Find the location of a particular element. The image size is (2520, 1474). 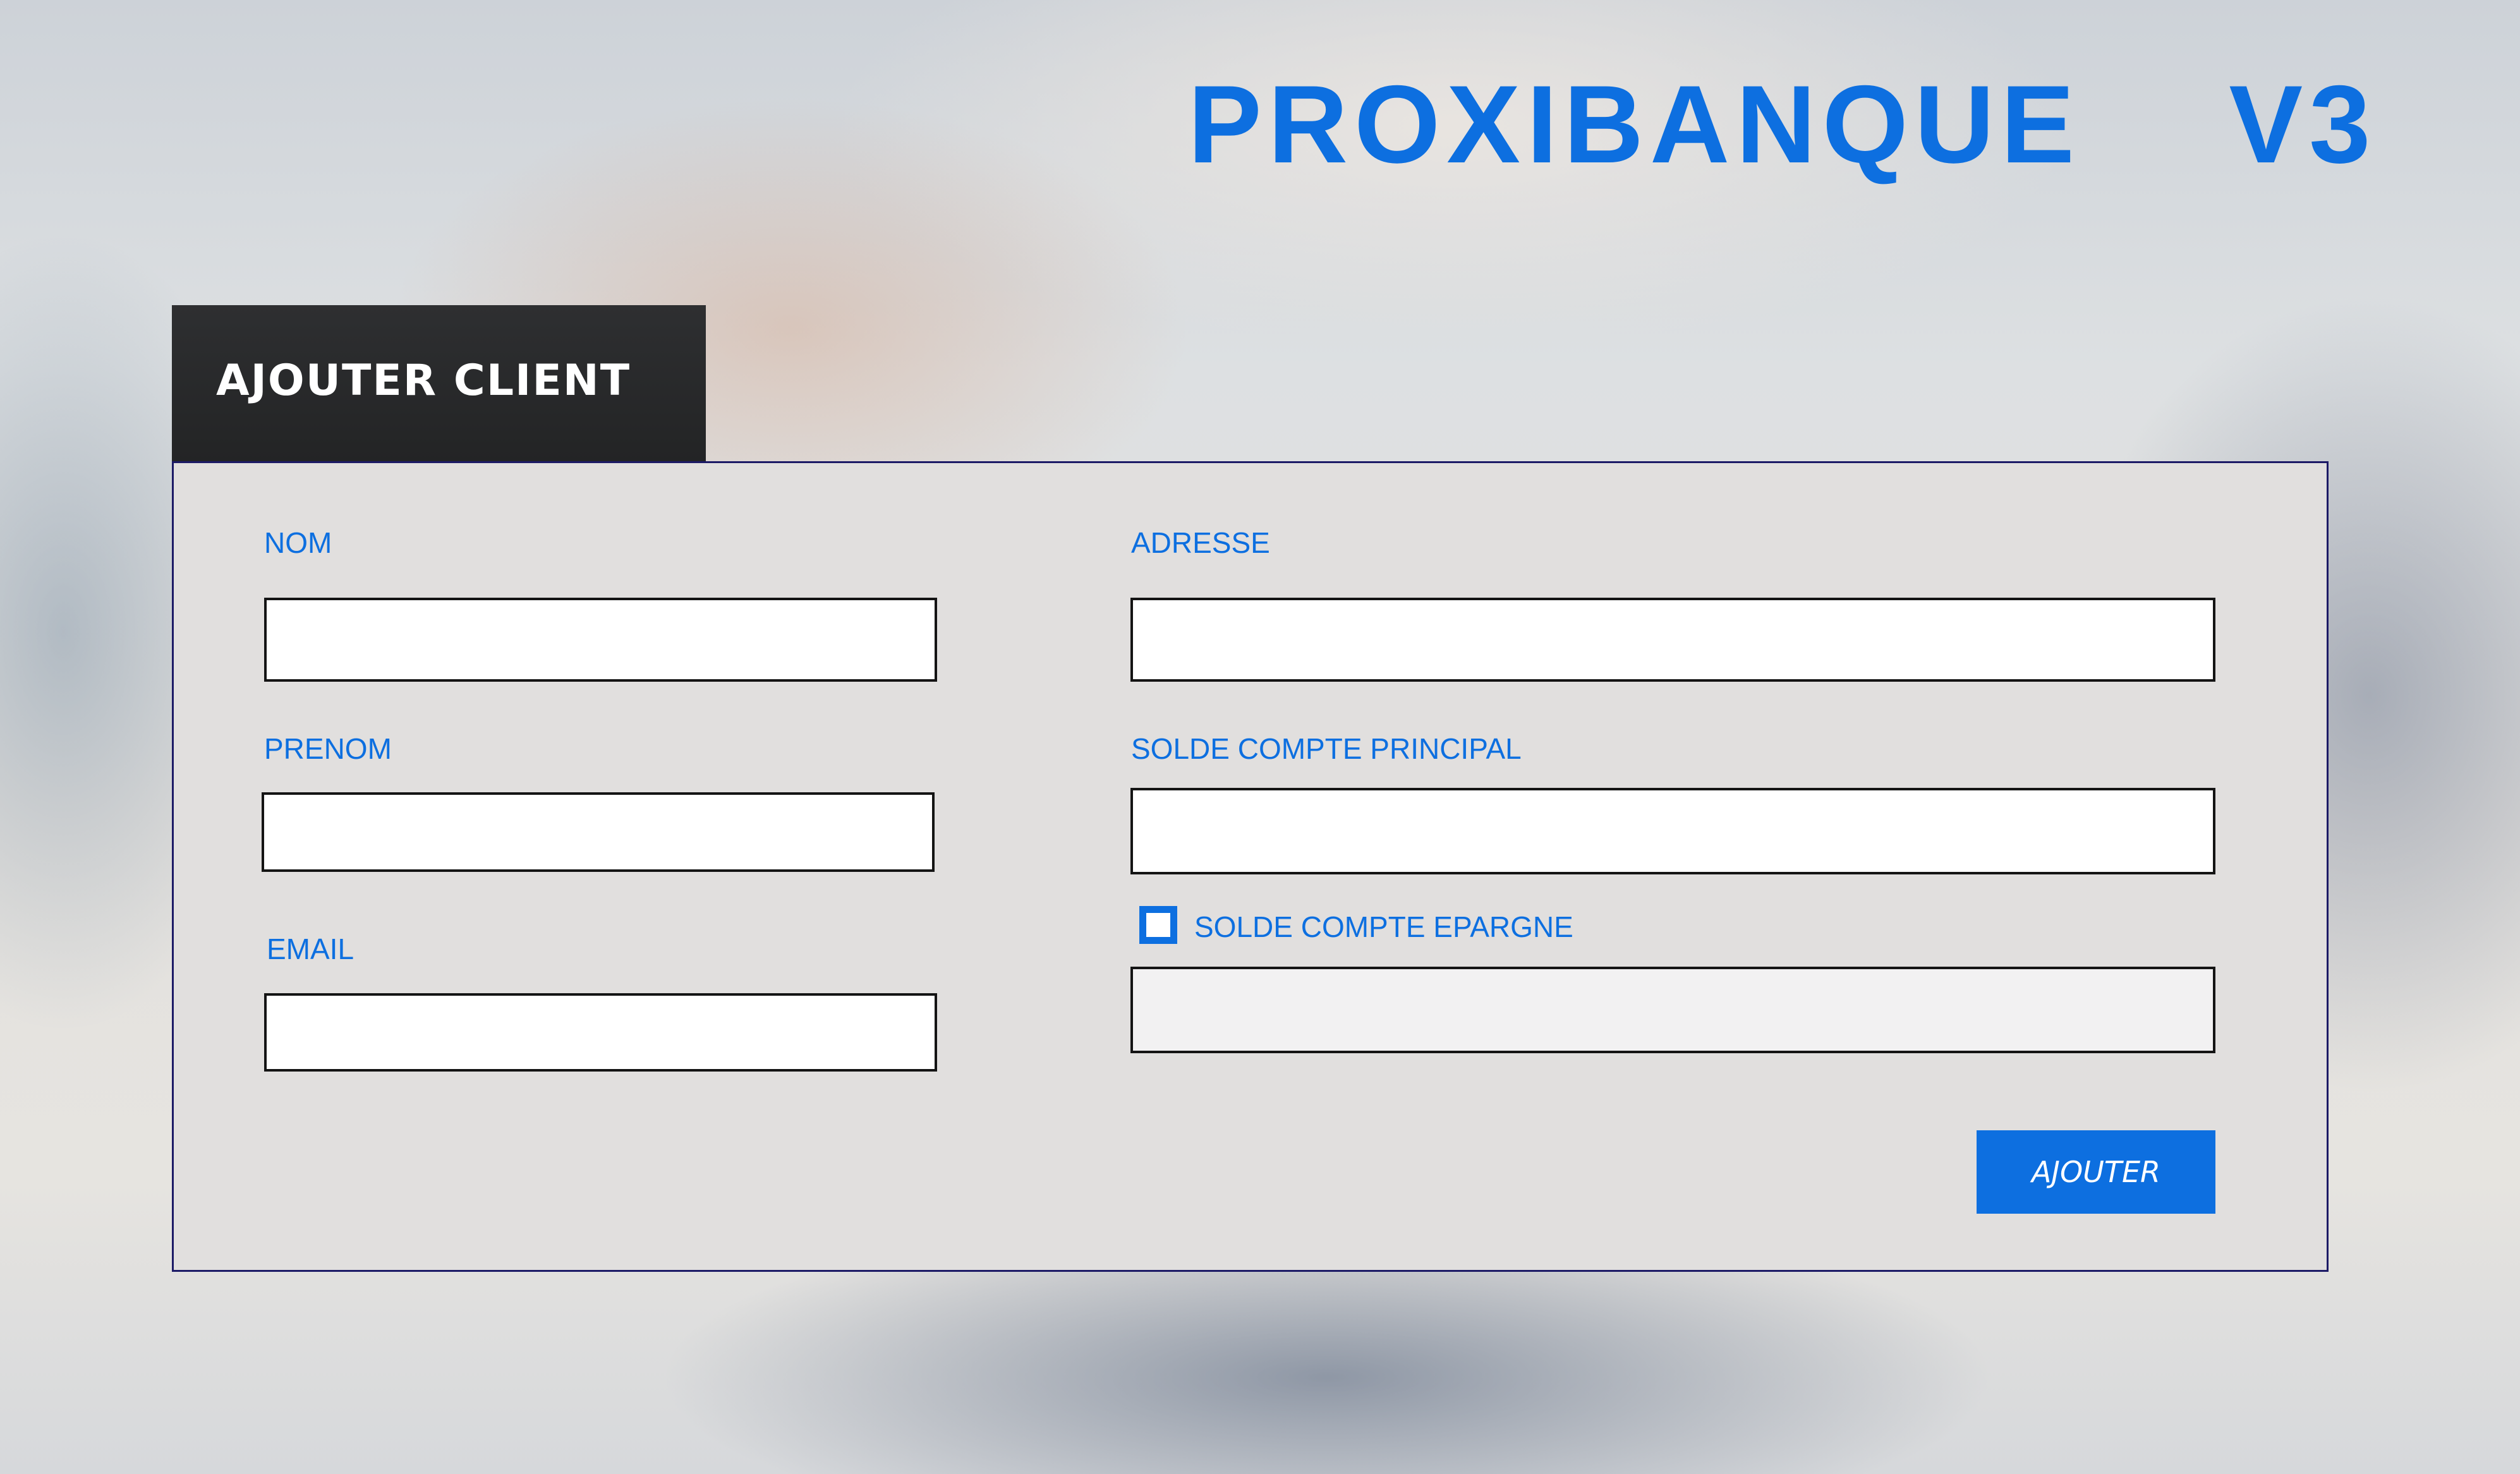

nom-input is located at coordinates (600, 640).